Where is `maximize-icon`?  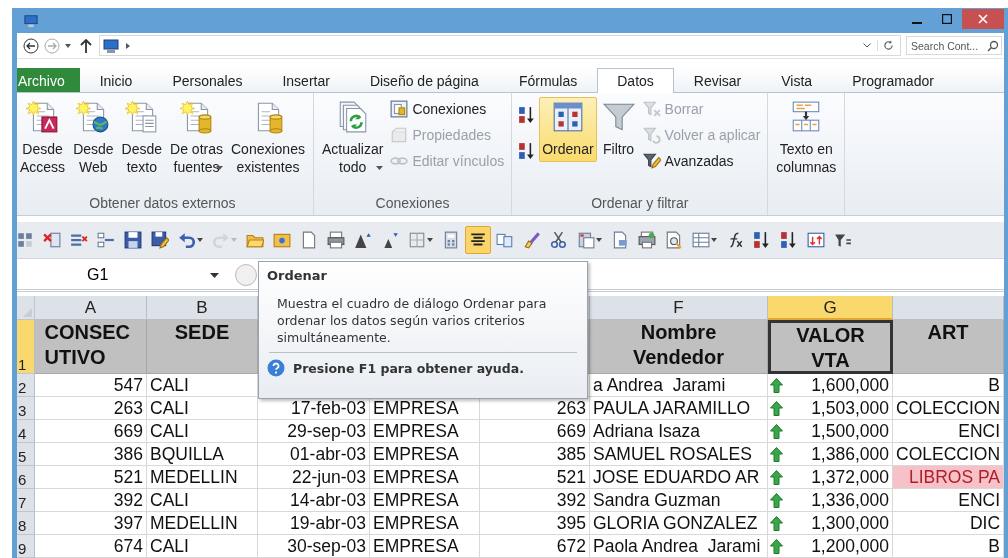
maximize-icon is located at coordinates (947, 18).